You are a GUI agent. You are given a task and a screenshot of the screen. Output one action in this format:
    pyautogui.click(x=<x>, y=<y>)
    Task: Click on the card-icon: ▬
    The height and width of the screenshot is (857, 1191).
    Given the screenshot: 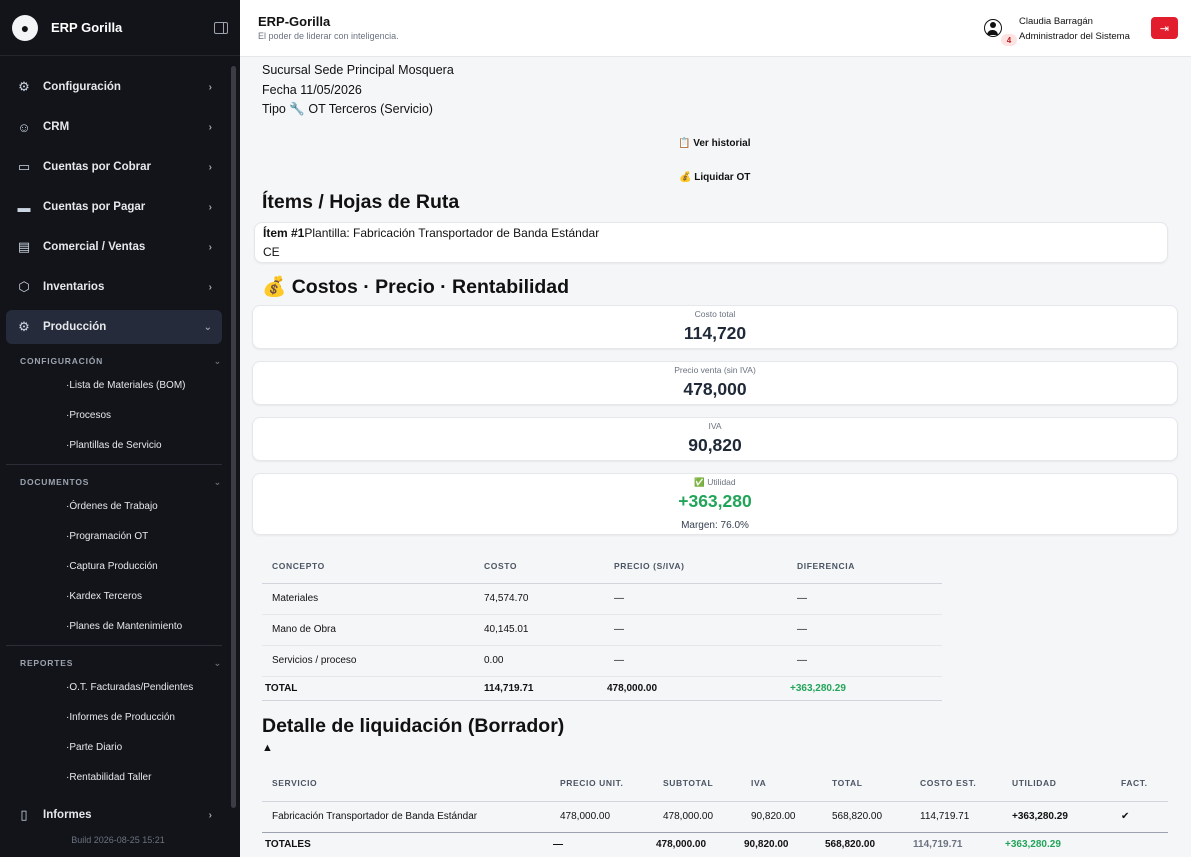 What is the action you would take?
    pyautogui.click(x=24, y=207)
    